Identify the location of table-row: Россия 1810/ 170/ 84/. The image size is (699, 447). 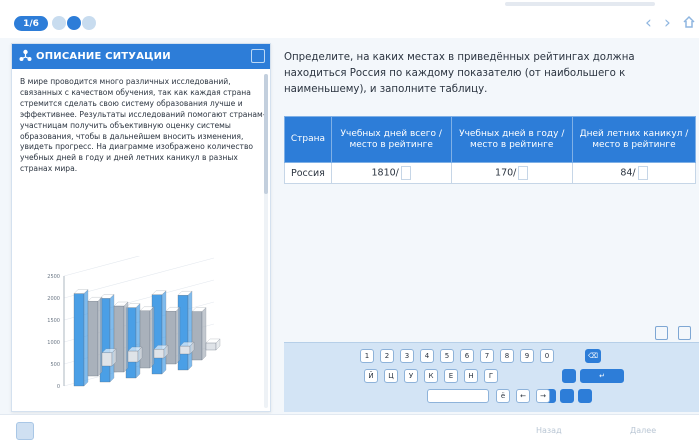
(490, 173).